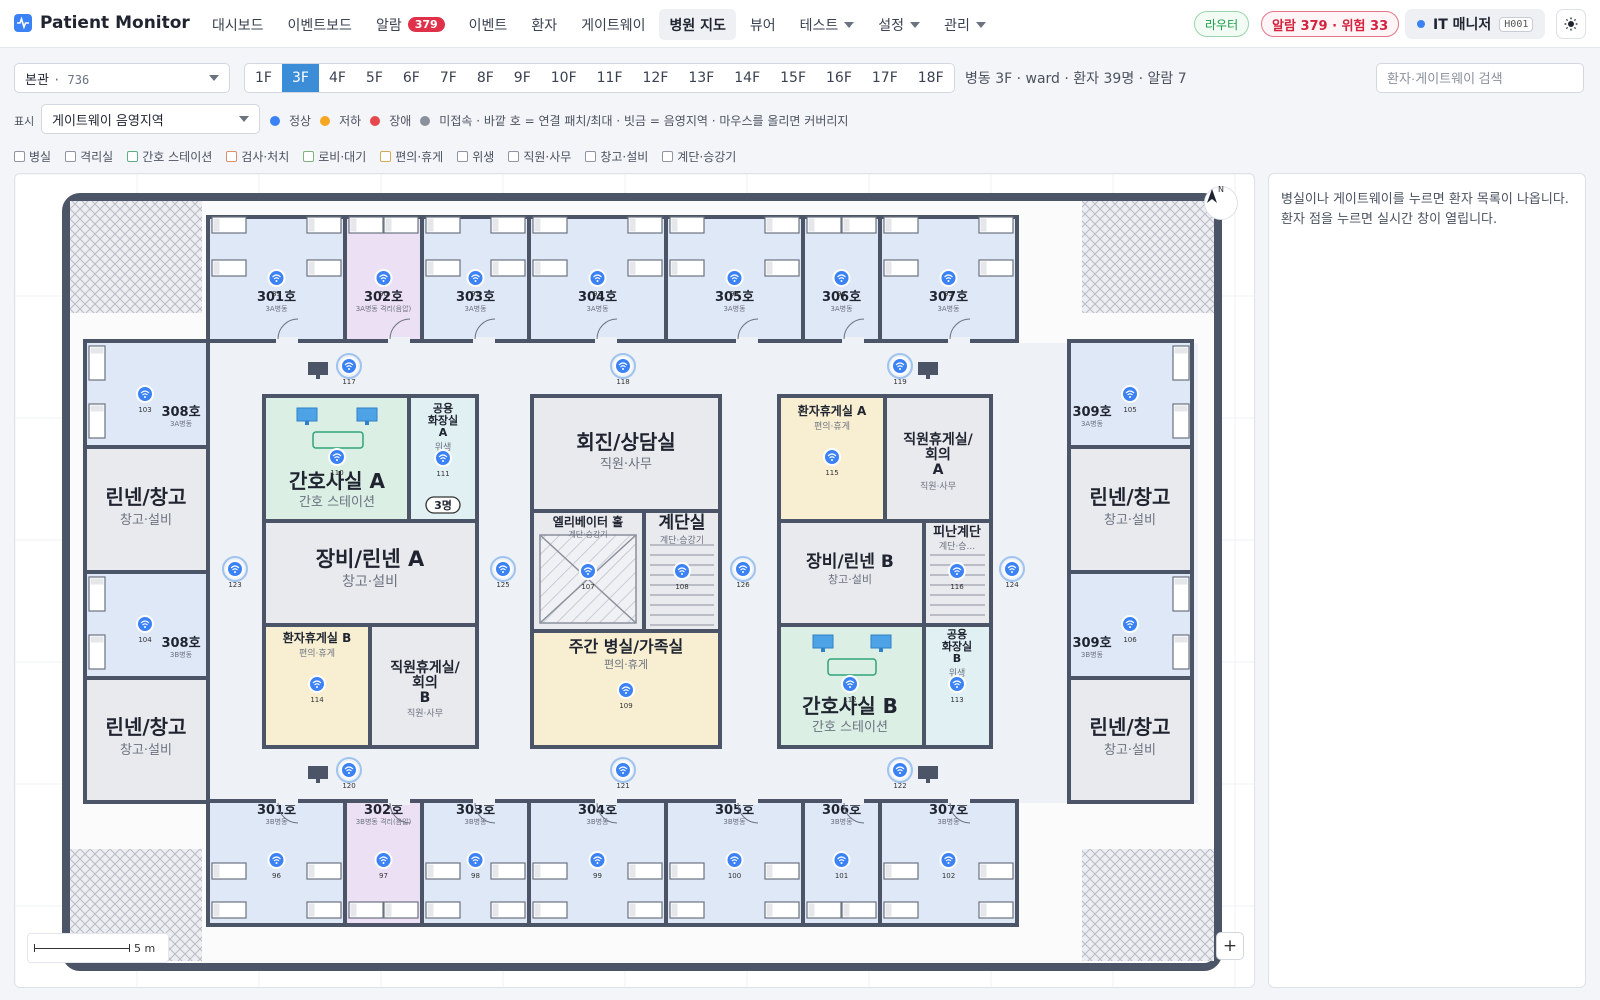 Image resolution: width=1600 pixels, height=1000 pixels. I want to click on nav-item-8: 테스트, so click(827, 24).